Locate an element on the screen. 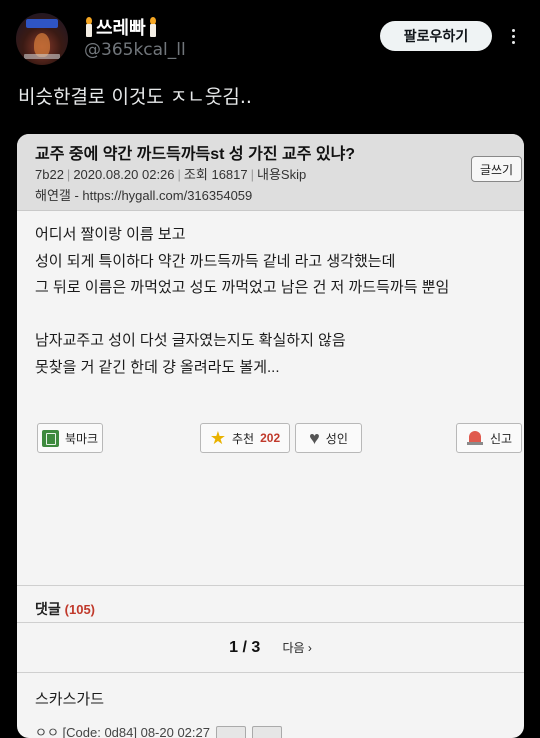  body-line: 그 뒤로 이름은 까먹었고 성도 까먹었고 남은 건 저 까드득까득 뿐임 is located at coordinates (242, 287).